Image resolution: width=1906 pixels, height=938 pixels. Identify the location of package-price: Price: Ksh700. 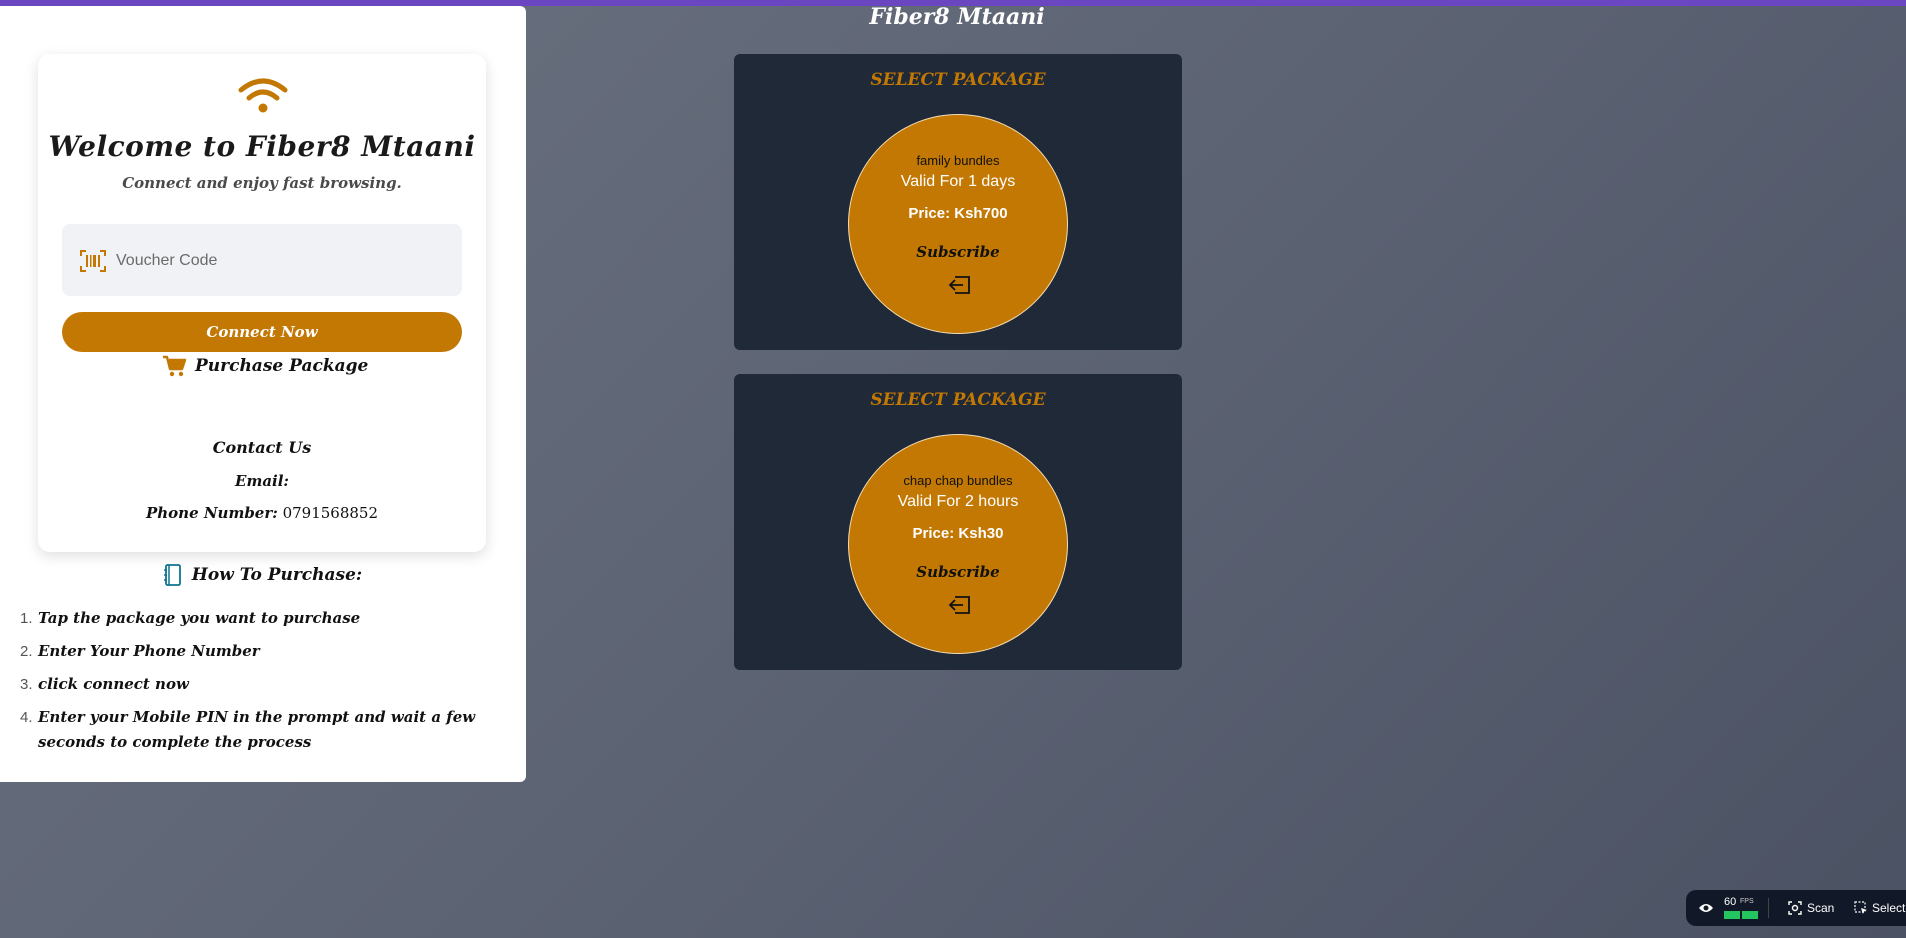
(958, 213).